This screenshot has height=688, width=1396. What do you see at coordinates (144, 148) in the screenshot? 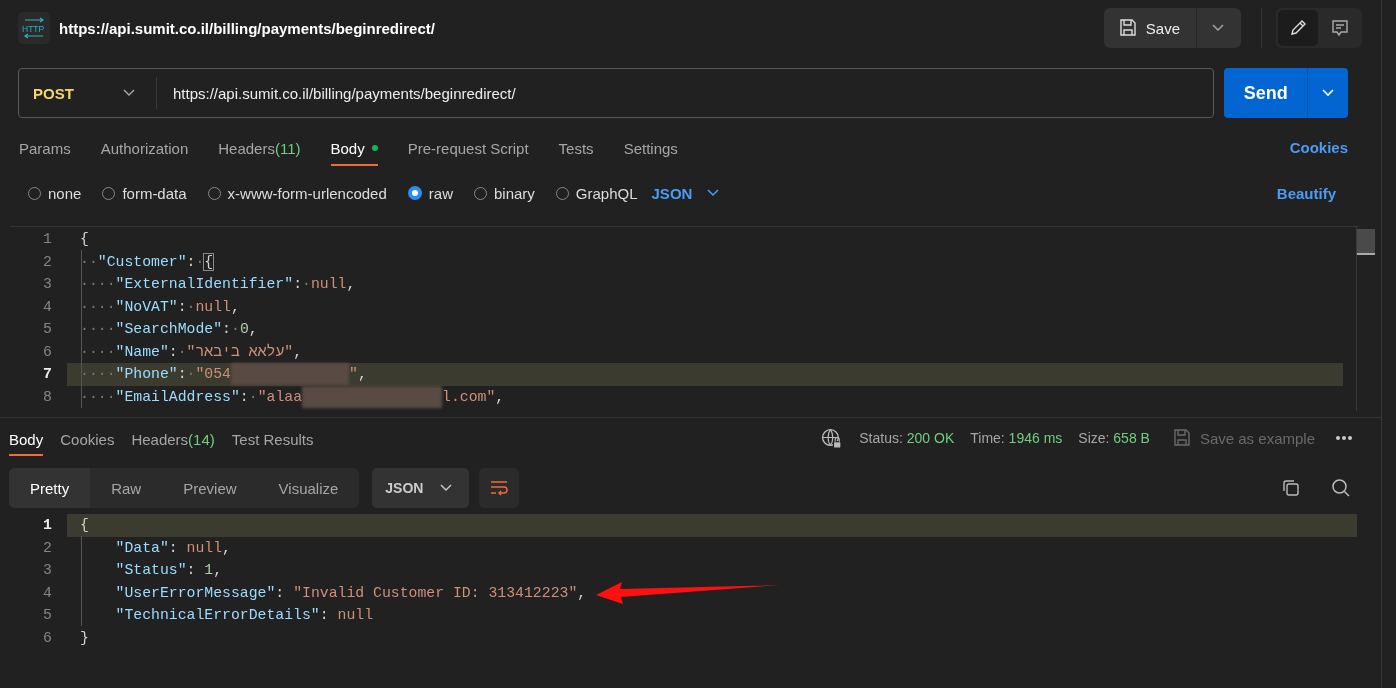
I see `tab: Authorization` at bounding box center [144, 148].